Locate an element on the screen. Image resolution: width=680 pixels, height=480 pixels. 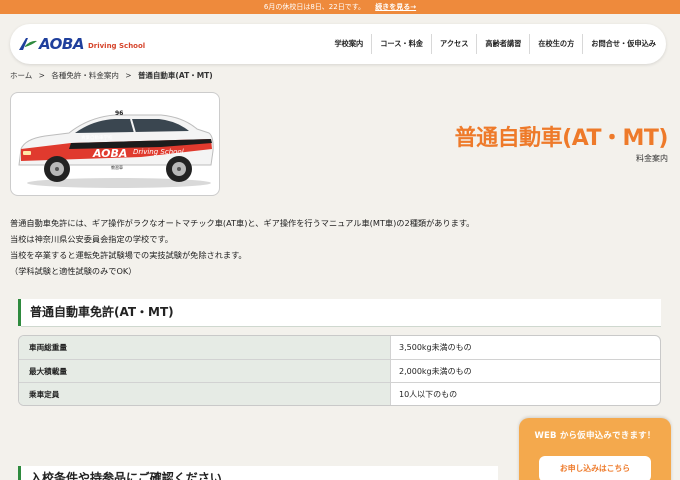
apply-button: お申し込みはこちら is located at coordinates (595, 468).